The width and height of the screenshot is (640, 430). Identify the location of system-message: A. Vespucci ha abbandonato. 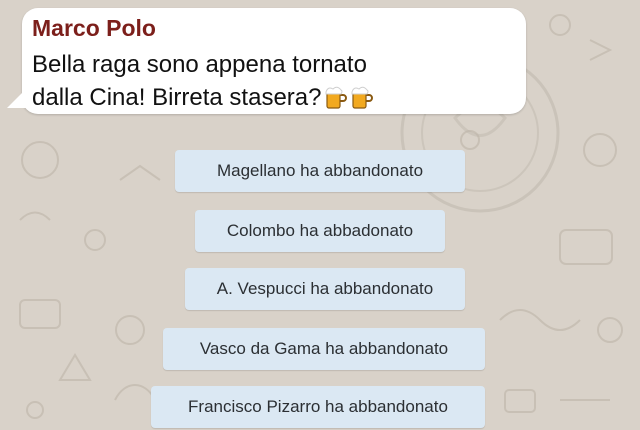
(325, 289).